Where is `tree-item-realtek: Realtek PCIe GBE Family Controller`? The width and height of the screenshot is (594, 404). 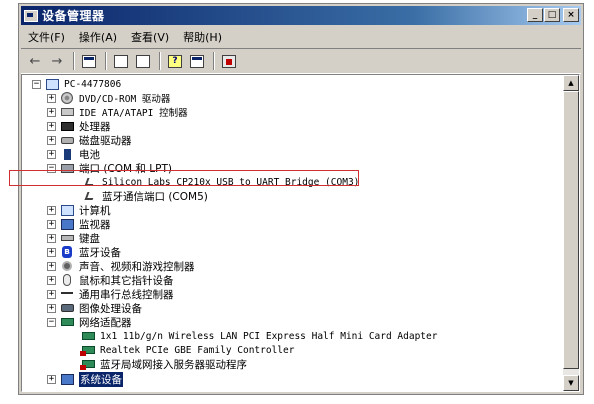
tree-item-realtek: Realtek PCIe GBE Family Controller is located at coordinates (186, 350).